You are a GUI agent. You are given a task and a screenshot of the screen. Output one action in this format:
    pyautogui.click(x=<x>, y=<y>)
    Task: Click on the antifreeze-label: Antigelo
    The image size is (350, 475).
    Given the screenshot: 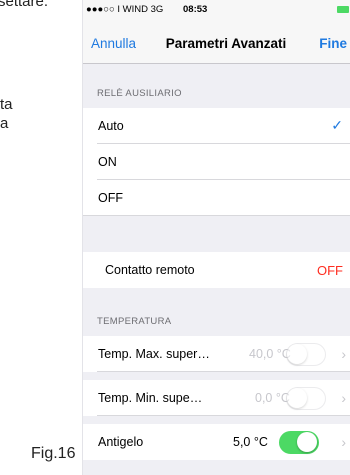 What is the action you would take?
    pyautogui.click(x=121, y=442)
    